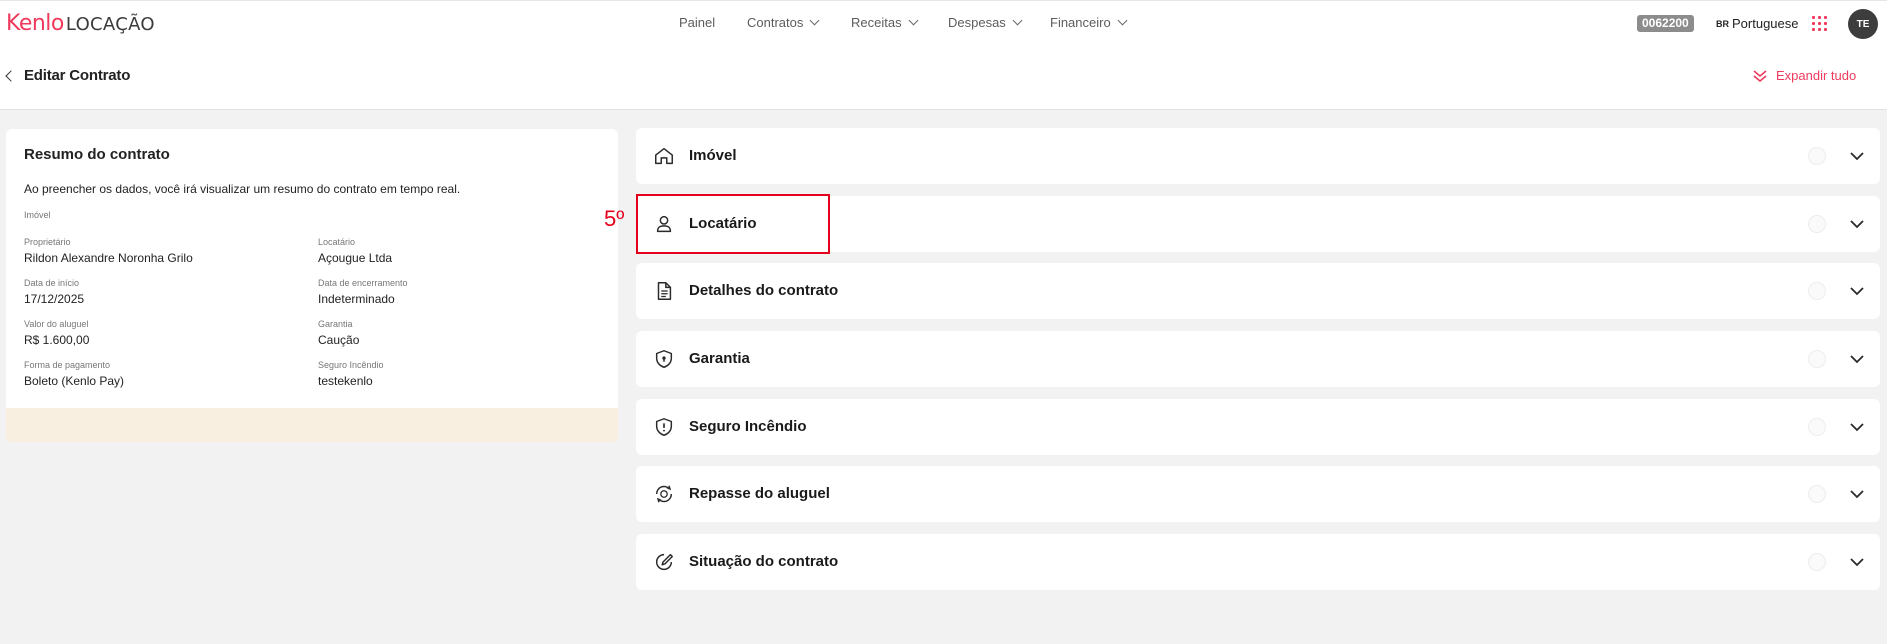 The width and height of the screenshot is (1887, 644). Describe the element at coordinates (1258, 562) in the screenshot. I see `section-situacao-contrato: Situação do contrato` at that location.